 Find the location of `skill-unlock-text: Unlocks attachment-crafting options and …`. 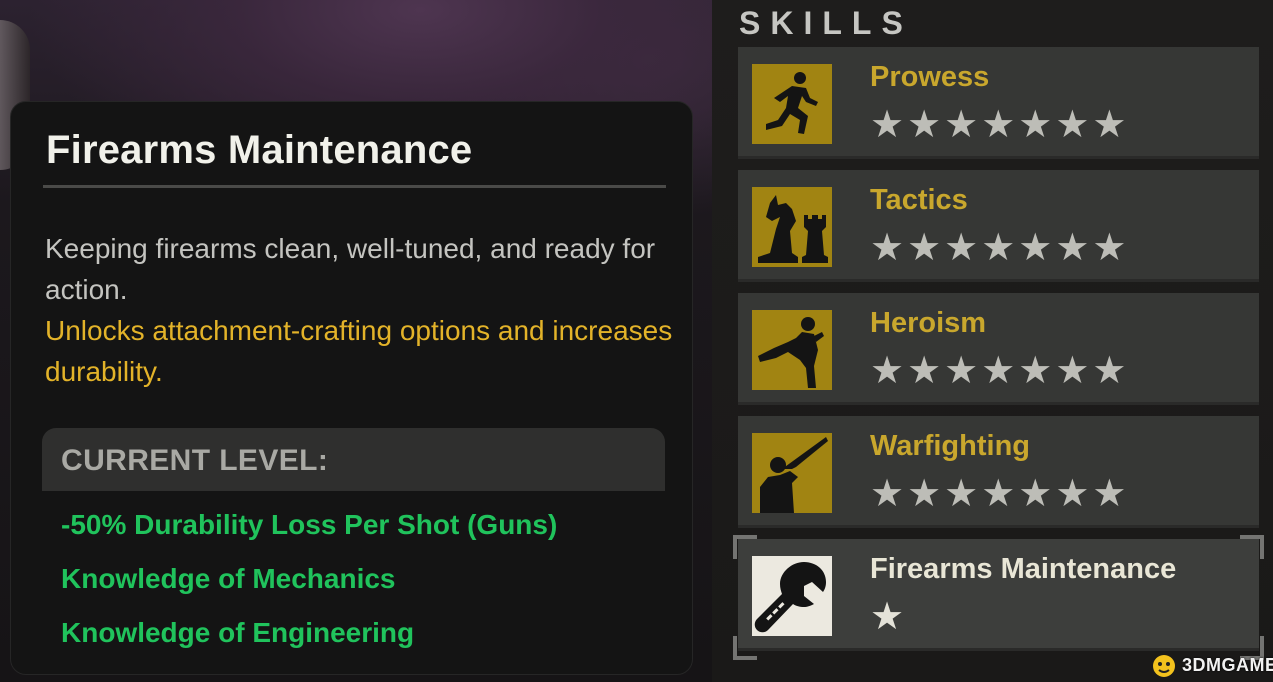

skill-unlock-text: Unlocks attachment-crafting options and … is located at coordinates (359, 351).